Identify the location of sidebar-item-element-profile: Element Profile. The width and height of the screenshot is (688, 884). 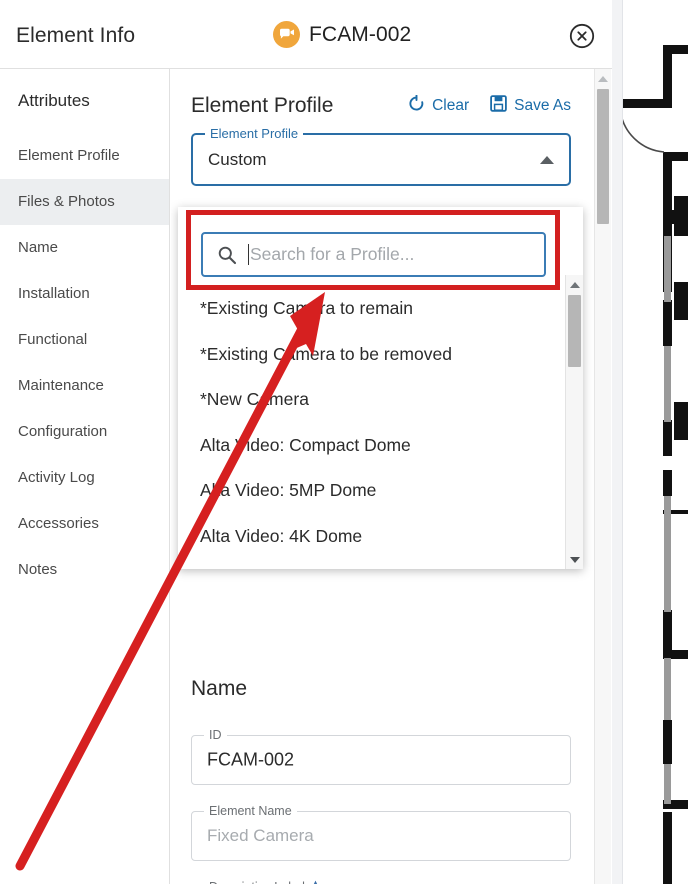
(84, 156).